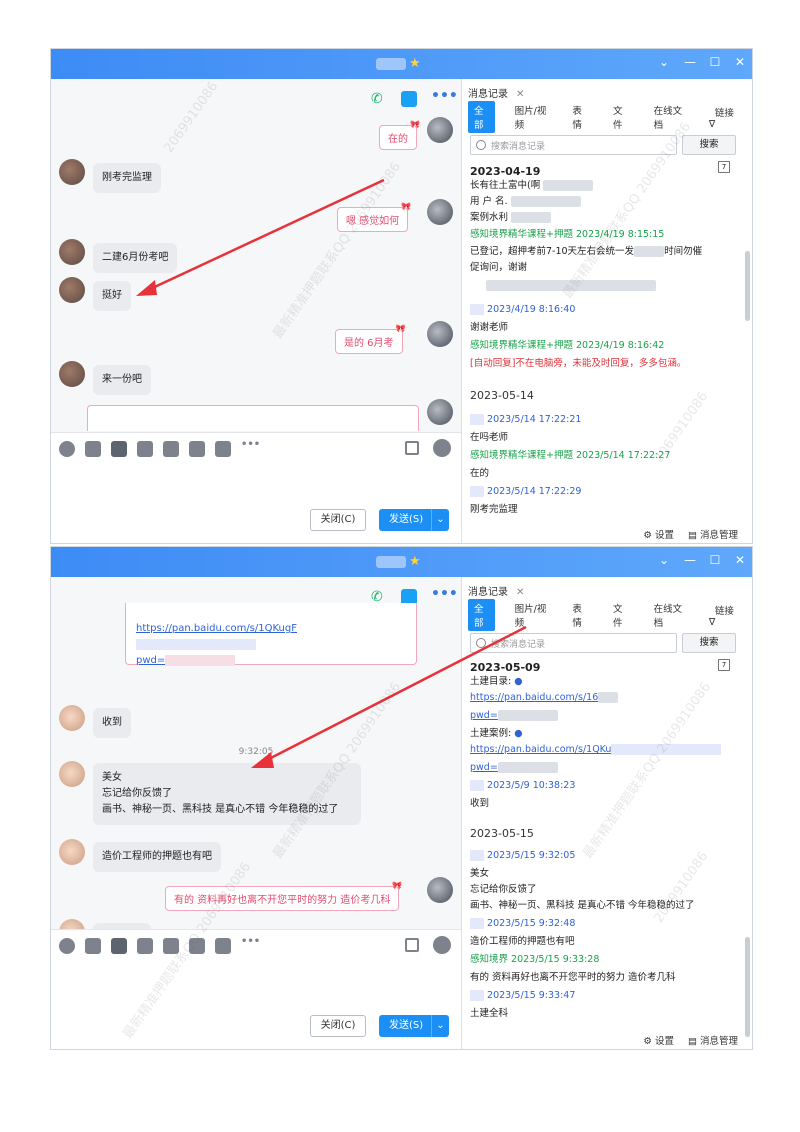 This screenshot has width=800, height=1132. I want to click on link-card: https://pan.baidu.com/s/1QKugF pwd=, so click(271, 634).